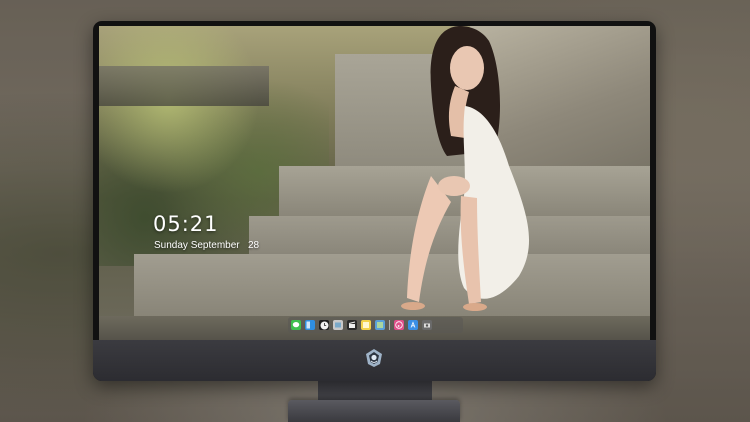 The image size is (750, 422). Describe the element at coordinates (338, 325) in the screenshot. I see `photos-icon` at that location.